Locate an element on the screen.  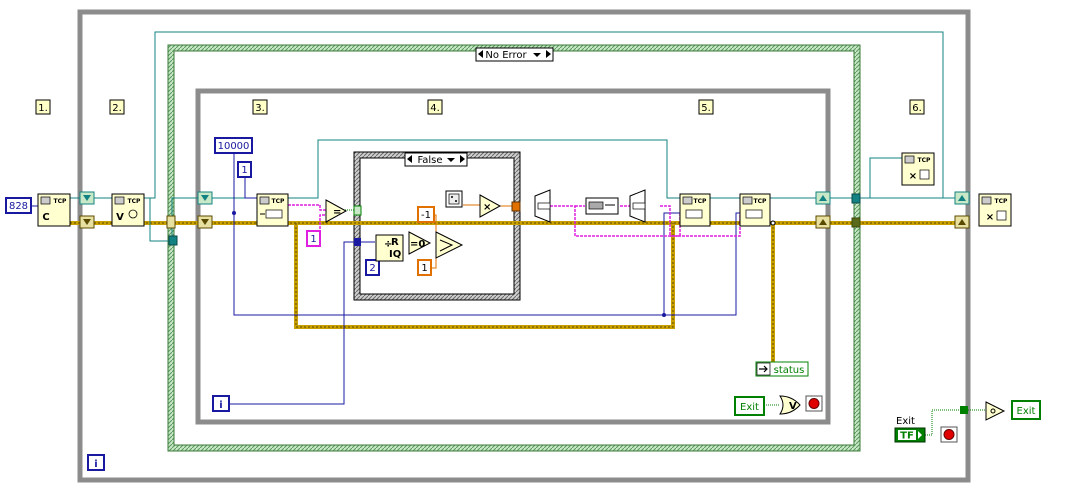
wire-junctions is located at coordinates (504, 264).